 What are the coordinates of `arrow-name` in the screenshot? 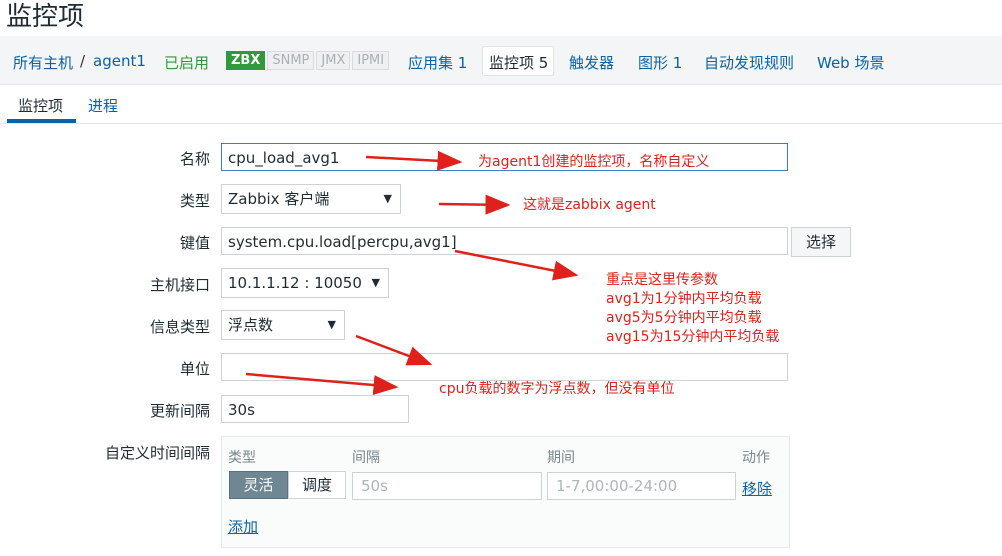 It's located at (414, 160).